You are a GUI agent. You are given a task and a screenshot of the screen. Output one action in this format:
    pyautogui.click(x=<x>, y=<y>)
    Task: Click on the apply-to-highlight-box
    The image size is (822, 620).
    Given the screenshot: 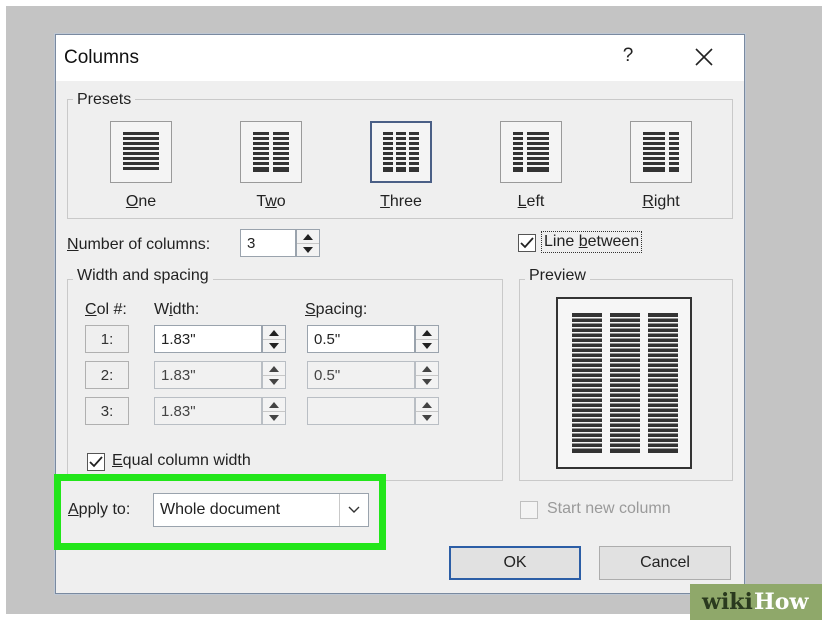 What is the action you would take?
    pyautogui.click(x=220, y=512)
    